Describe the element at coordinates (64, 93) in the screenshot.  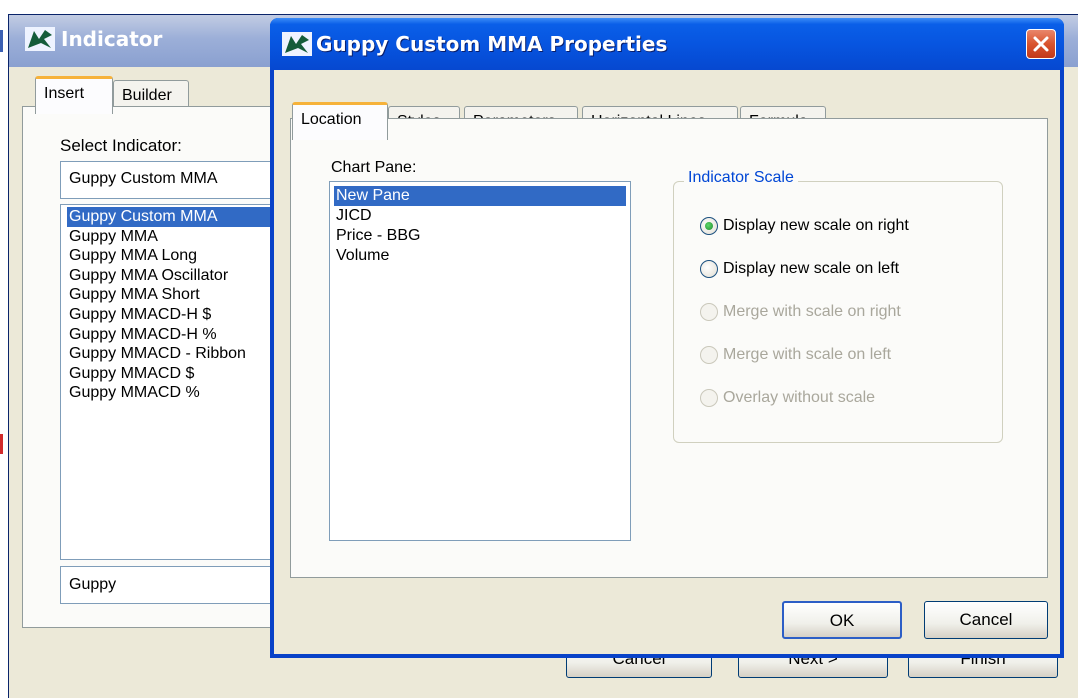
I see `tab-insert-label: Insert` at that location.